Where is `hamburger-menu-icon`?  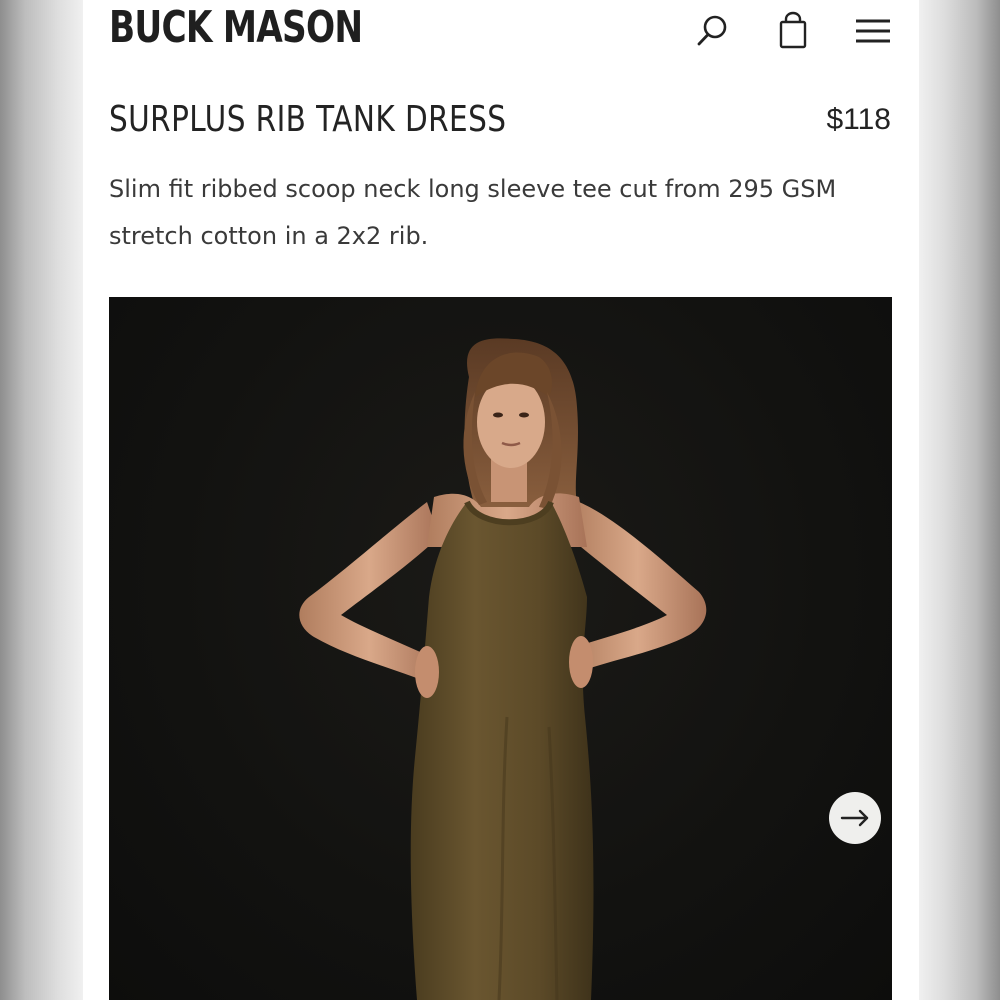
hamburger-menu-icon is located at coordinates (873, 30).